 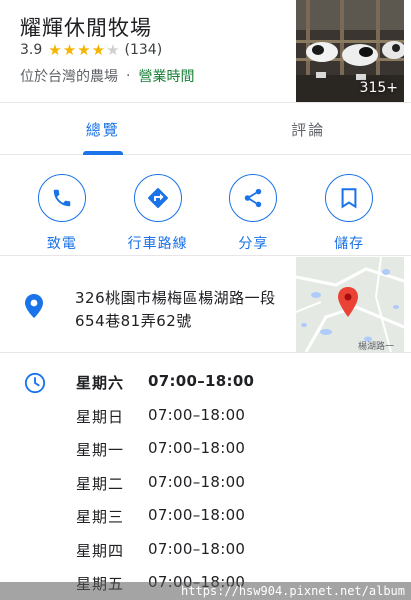 I want to click on map-image, so click(x=350, y=304).